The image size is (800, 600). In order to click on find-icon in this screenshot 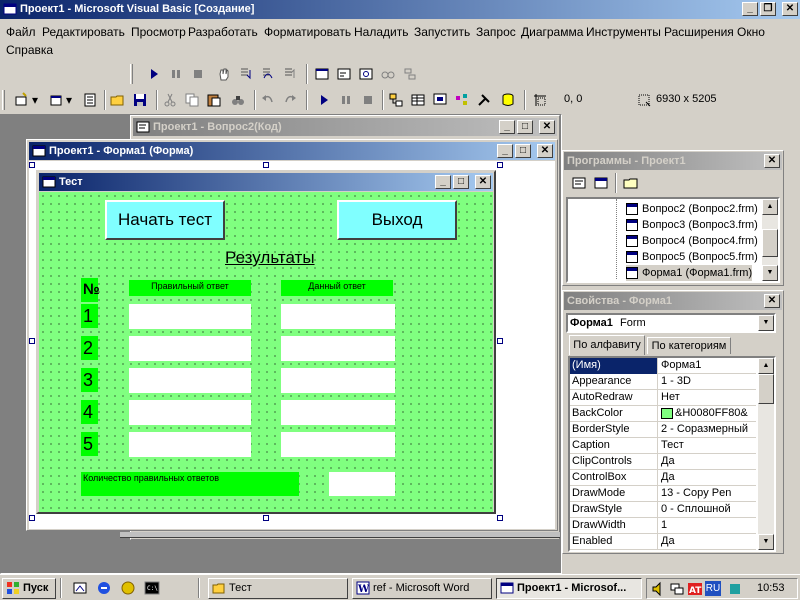, I will do `click(238, 100)`.